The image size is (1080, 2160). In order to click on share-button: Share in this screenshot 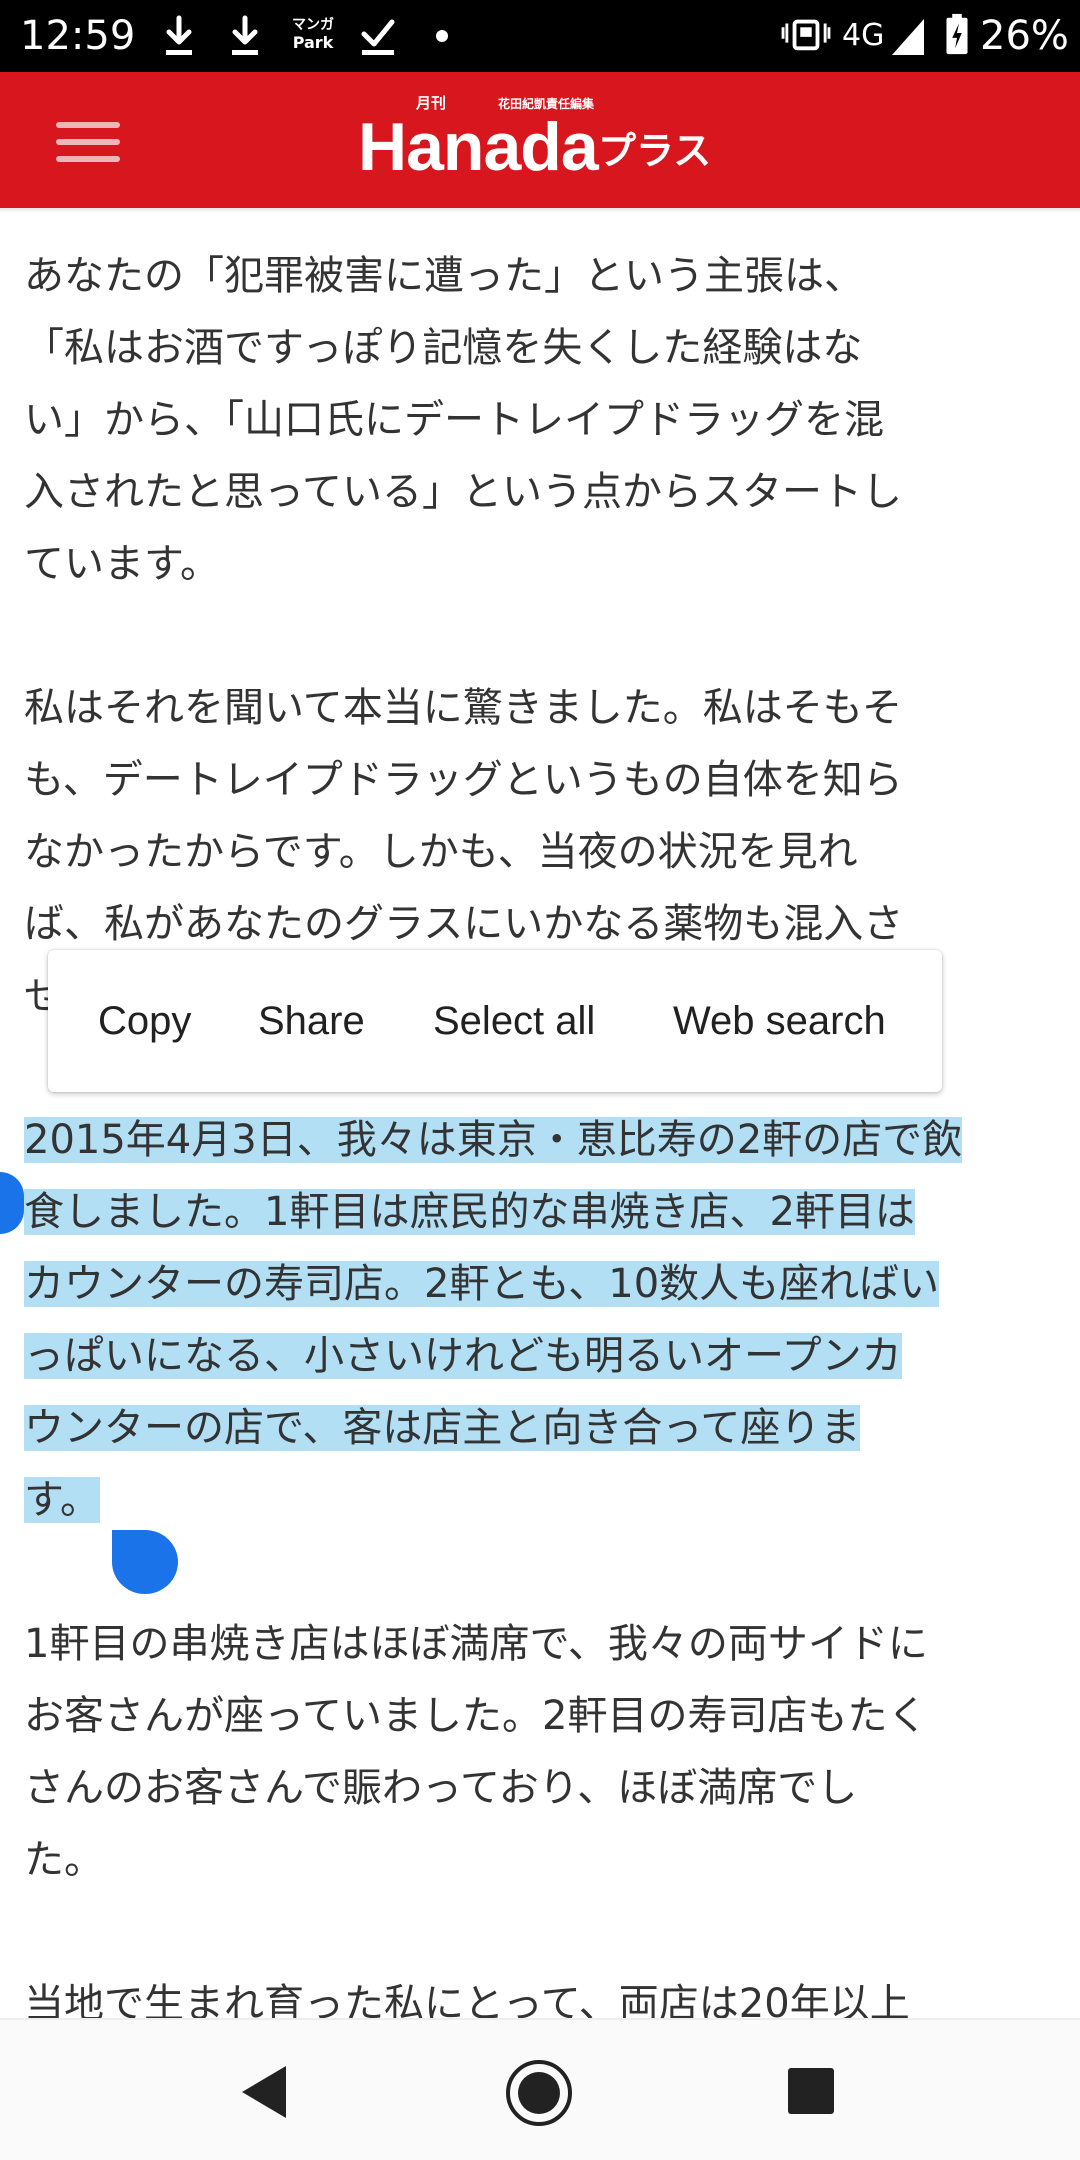, I will do `click(311, 1021)`.